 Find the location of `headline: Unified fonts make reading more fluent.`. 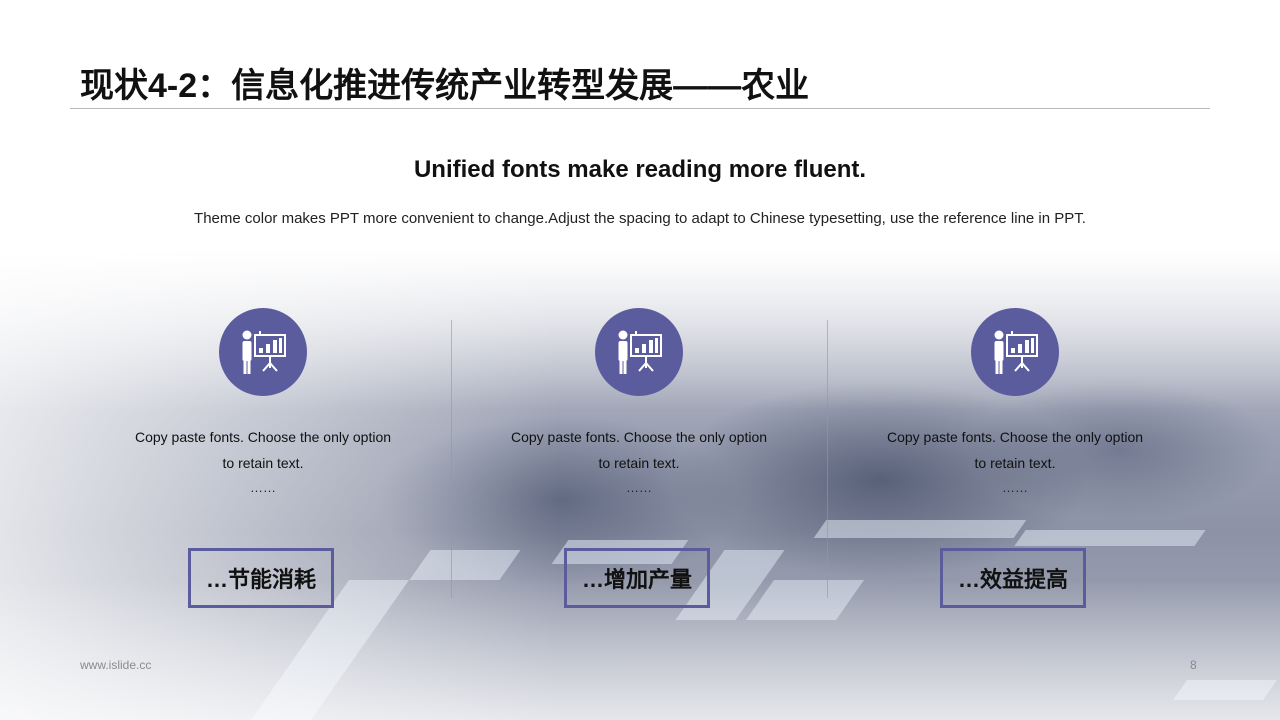

headline: Unified fonts make reading more fluent. is located at coordinates (640, 169).